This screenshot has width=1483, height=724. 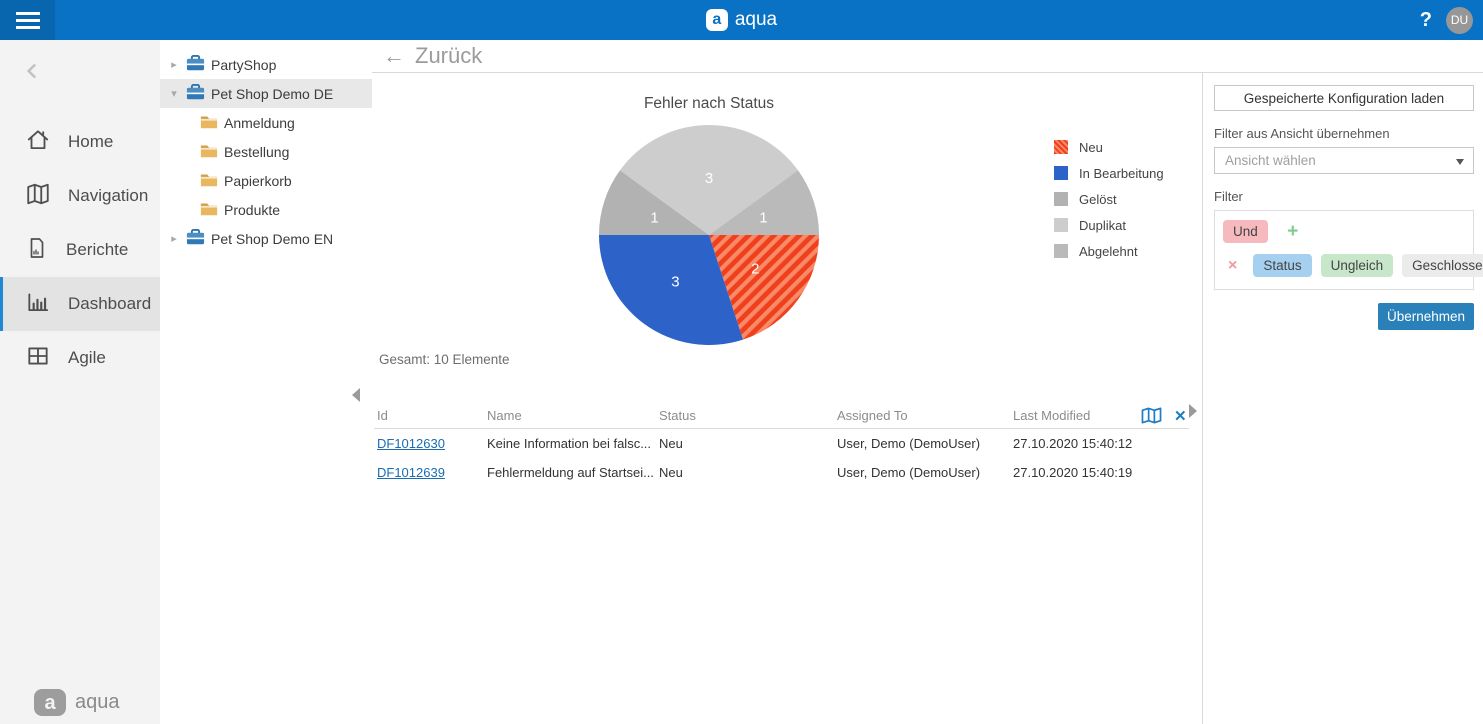 What do you see at coordinates (266, 238) in the screenshot?
I see `tree-item-pet-shop-demo-en: ▸ Pet Shop Demo EN` at bounding box center [266, 238].